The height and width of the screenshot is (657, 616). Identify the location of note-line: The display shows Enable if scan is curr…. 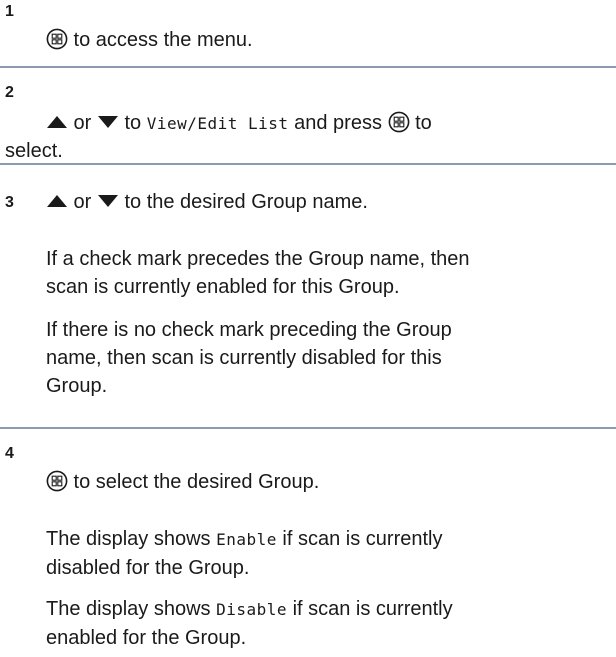
(330, 539).